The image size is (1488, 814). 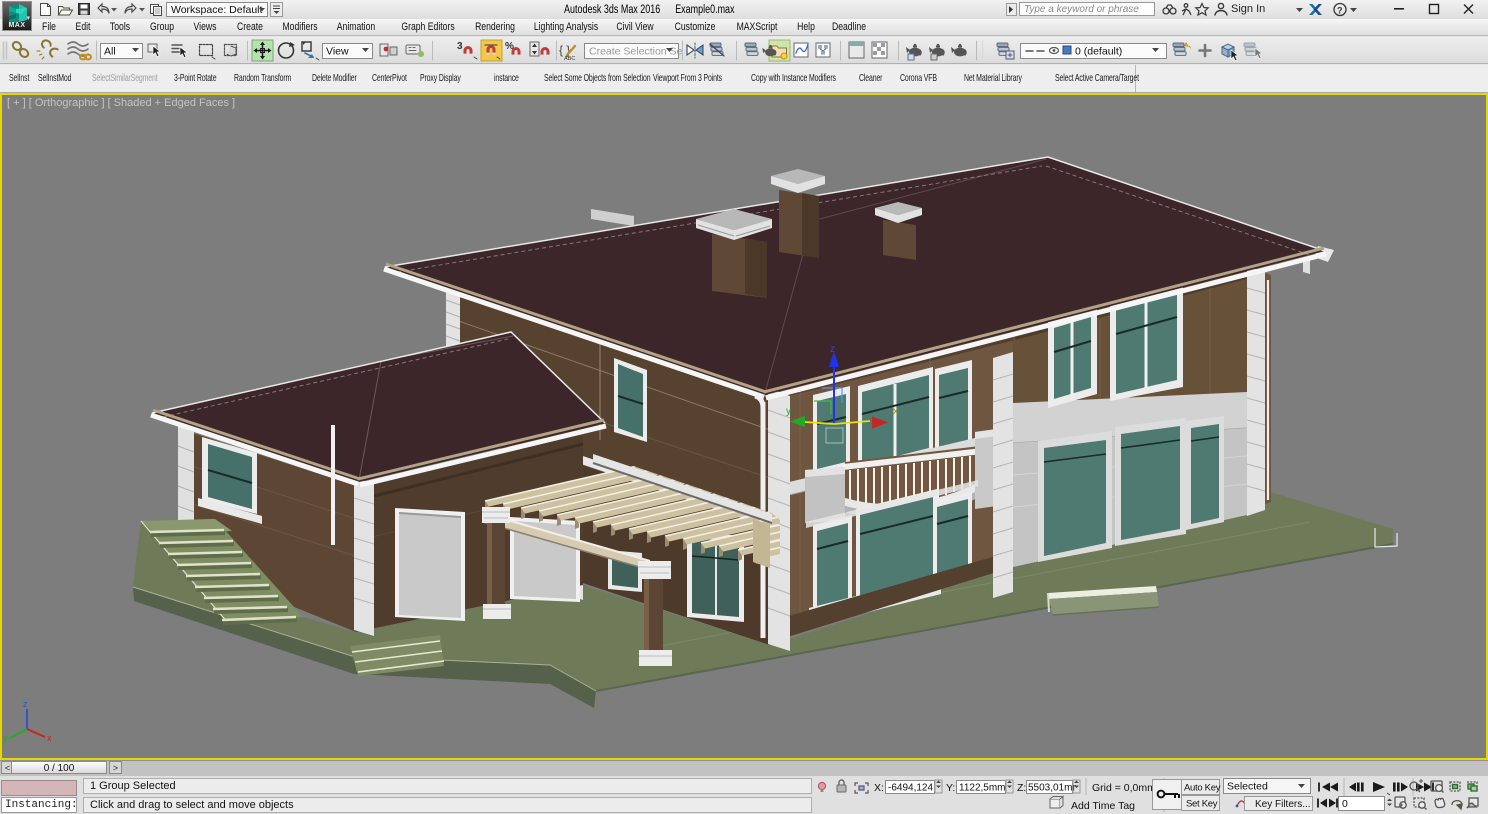 What do you see at coordinates (1202, 804) in the screenshot?
I see `svg-text: Set Key` at bounding box center [1202, 804].